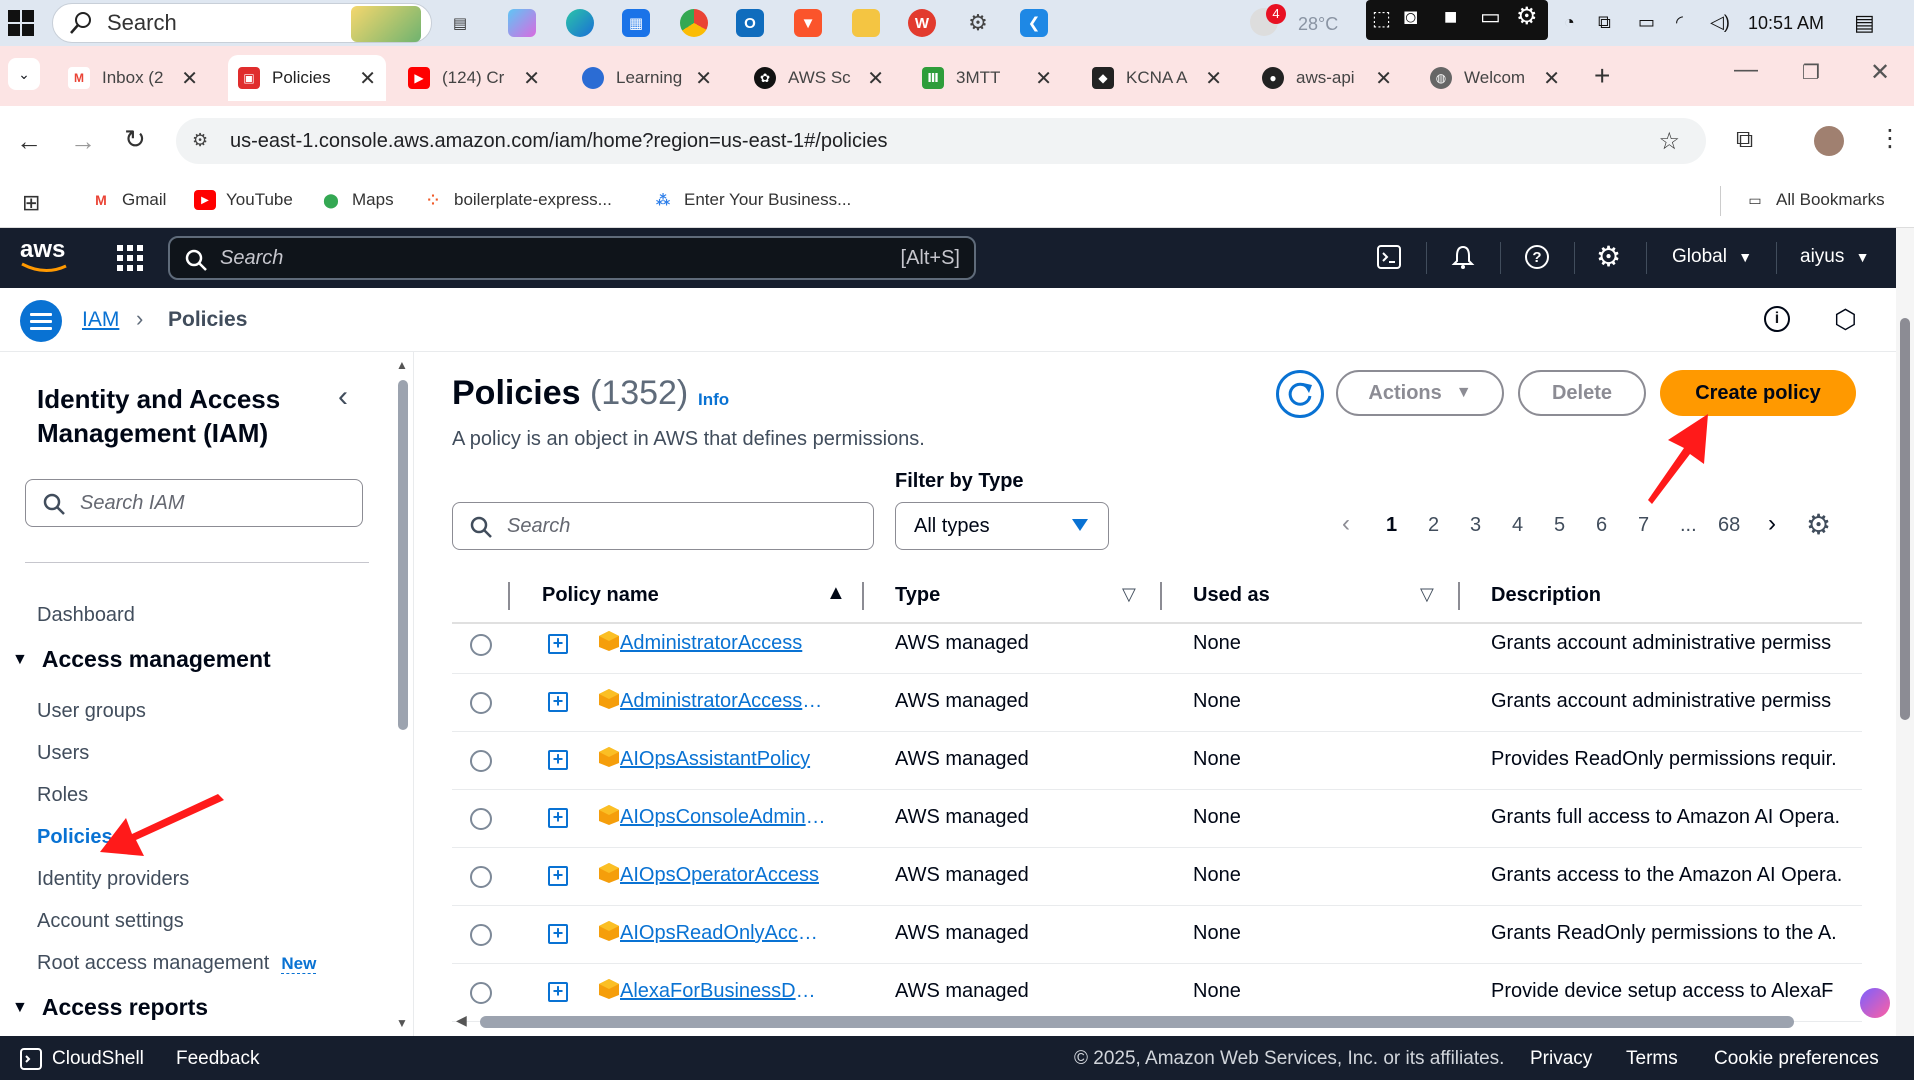 The height and width of the screenshot is (1080, 1914). What do you see at coordinates (1890, 138) in the screenshot?
I see `browser-menu-icon: ⋮` at bounding box center [1890, 138].